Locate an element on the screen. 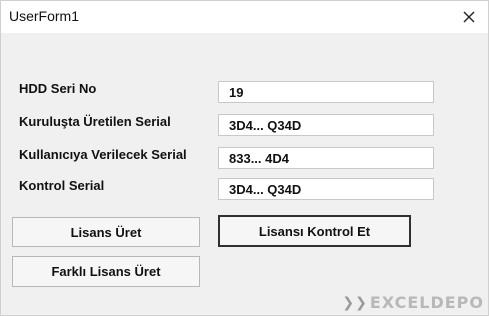 The width and height of the screenshot is (489, 316). hdd-serial-label: HDD Seri No is located at coordinates (58, 88).